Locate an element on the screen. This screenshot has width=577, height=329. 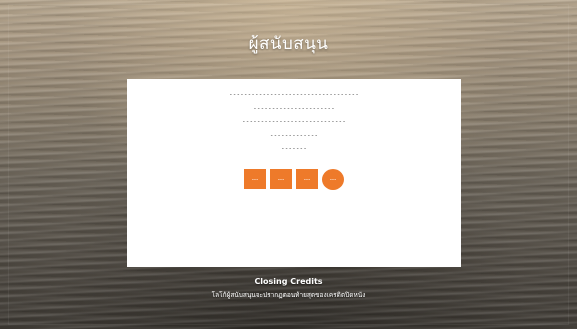
footer-title: Closing Credits is located at coordinates (288, 281).